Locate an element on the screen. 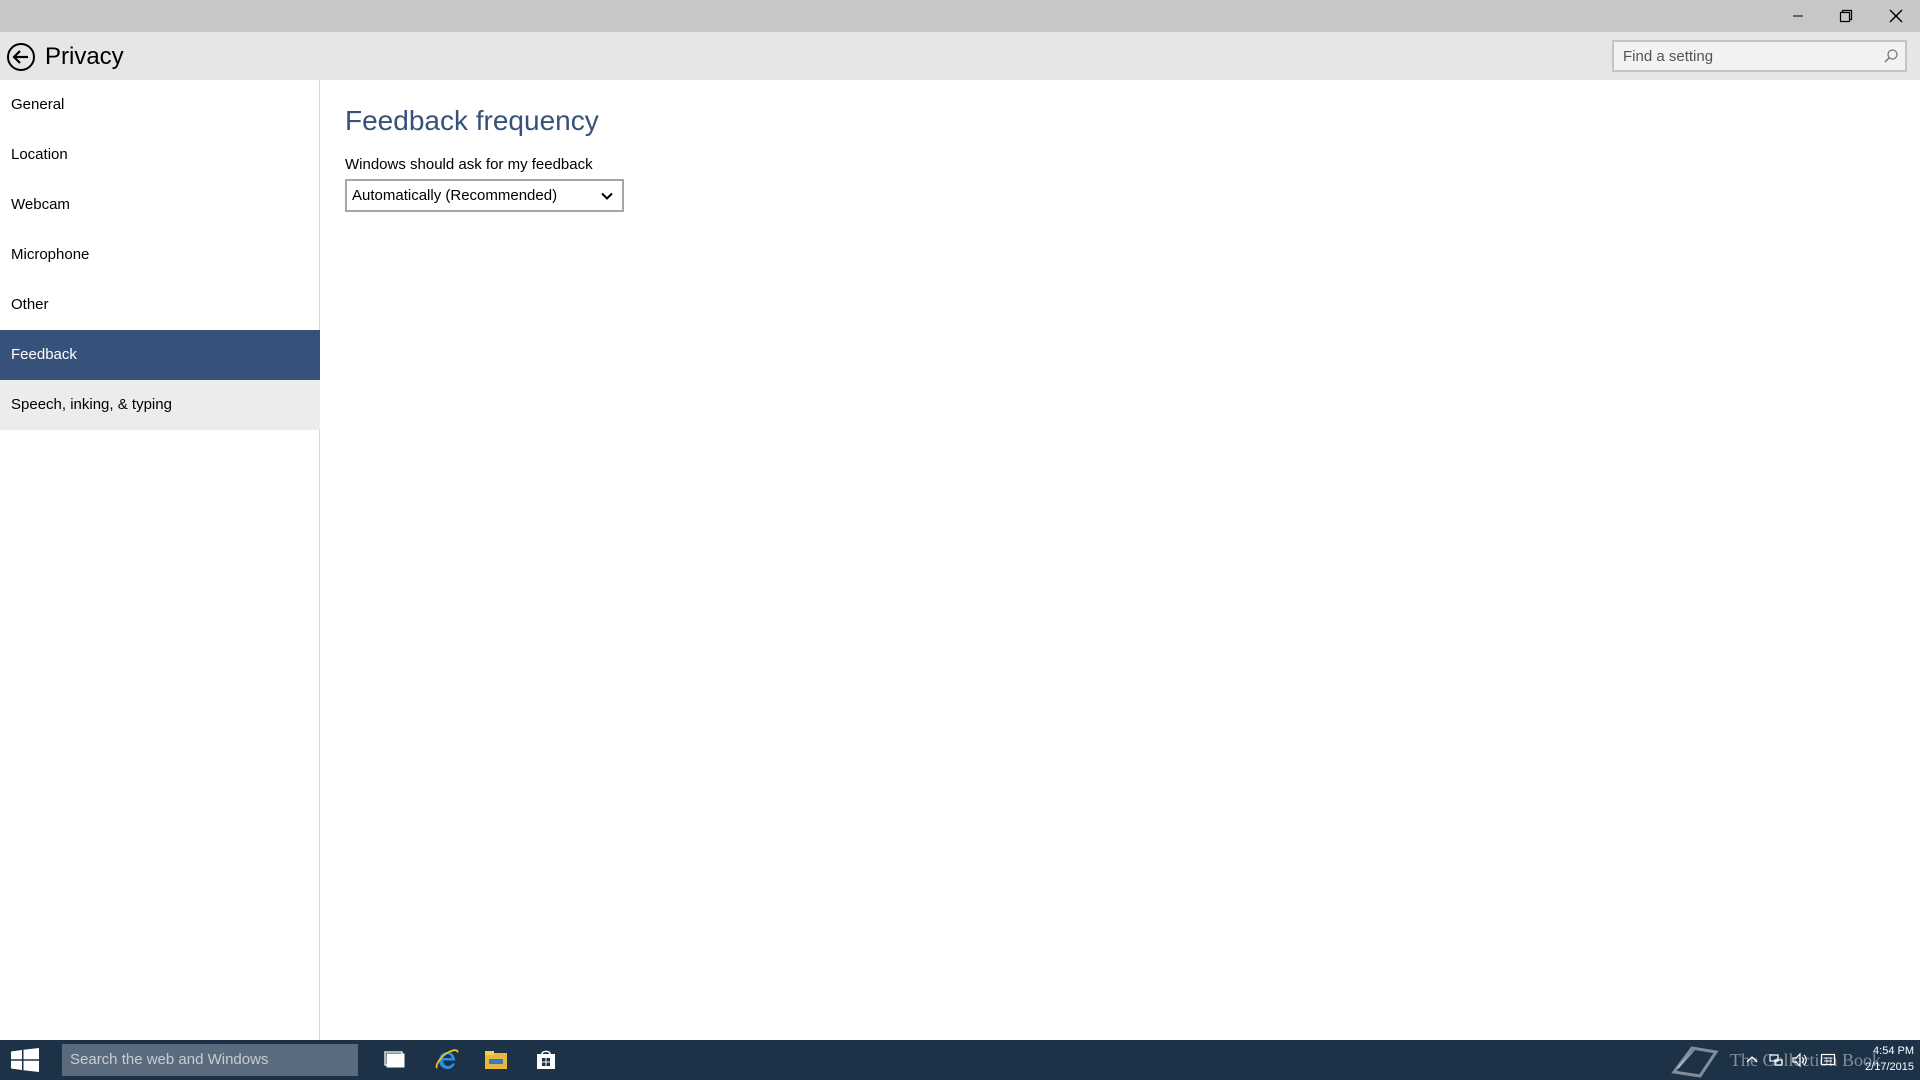 This screenshot has height=1080, width=1920. find-setting-search is located at coordinates (1759, 56).